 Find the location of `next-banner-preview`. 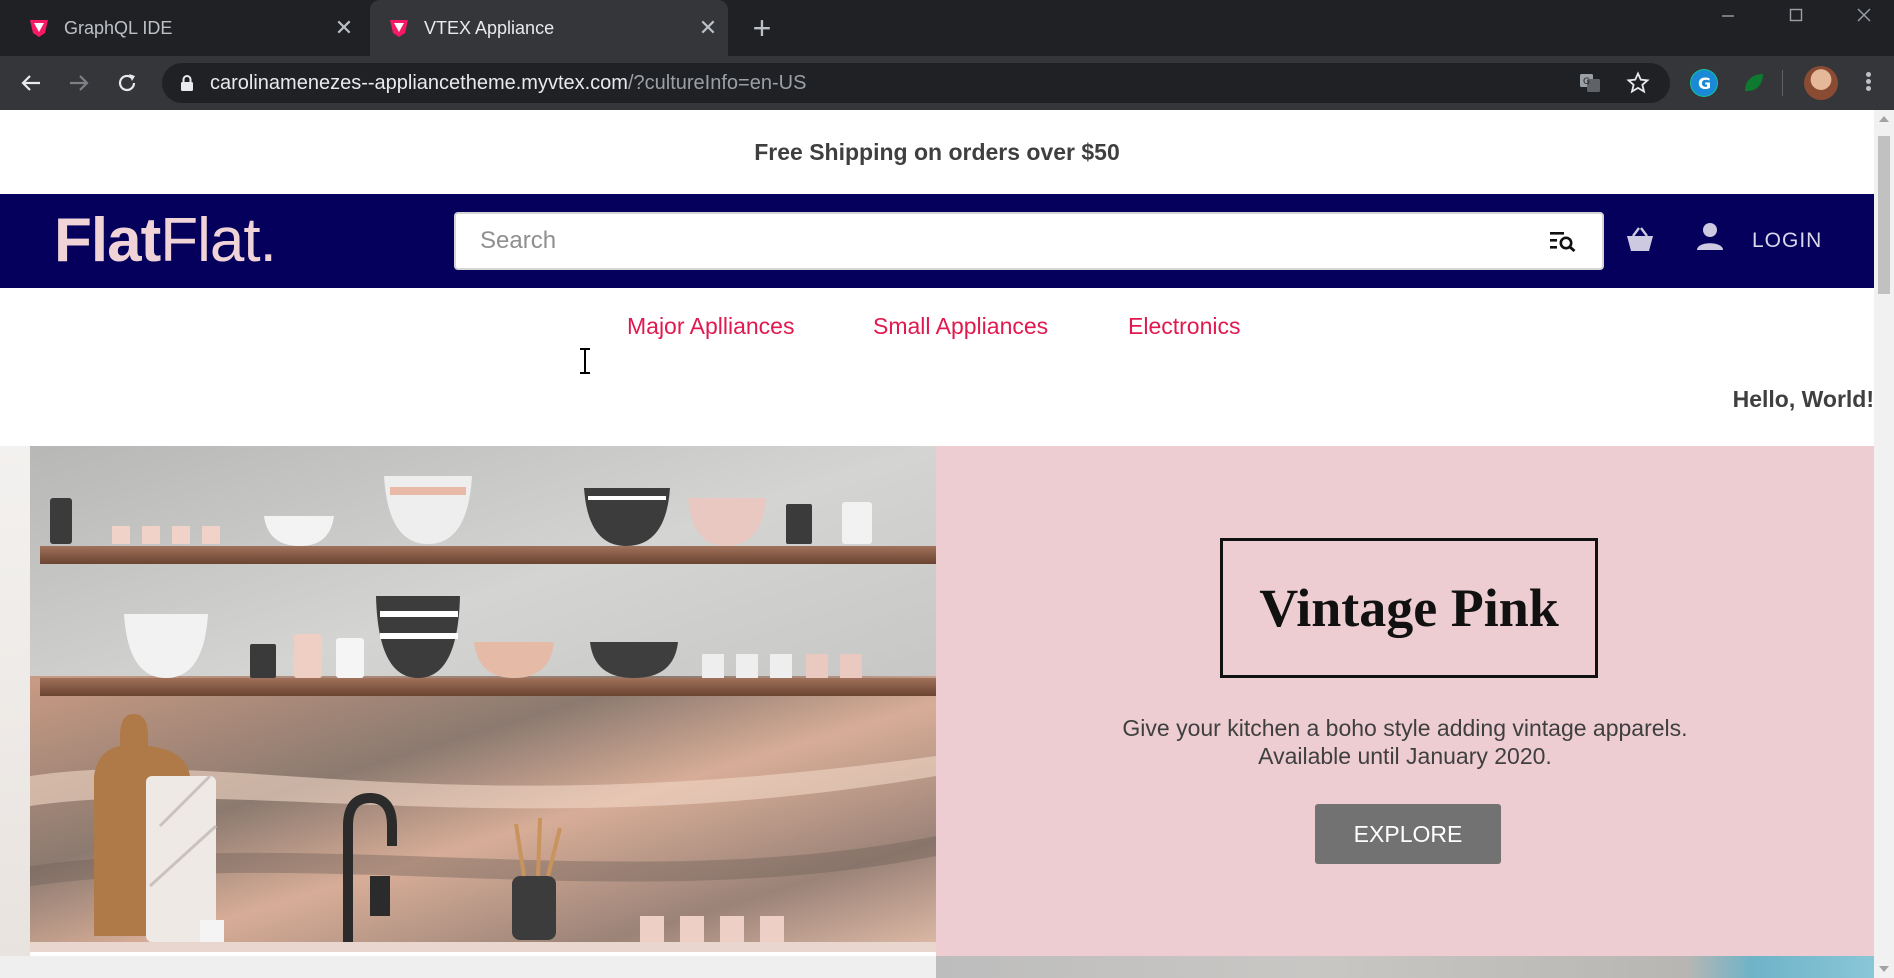

next-banner-preview is located at coordinates (1405, 967).